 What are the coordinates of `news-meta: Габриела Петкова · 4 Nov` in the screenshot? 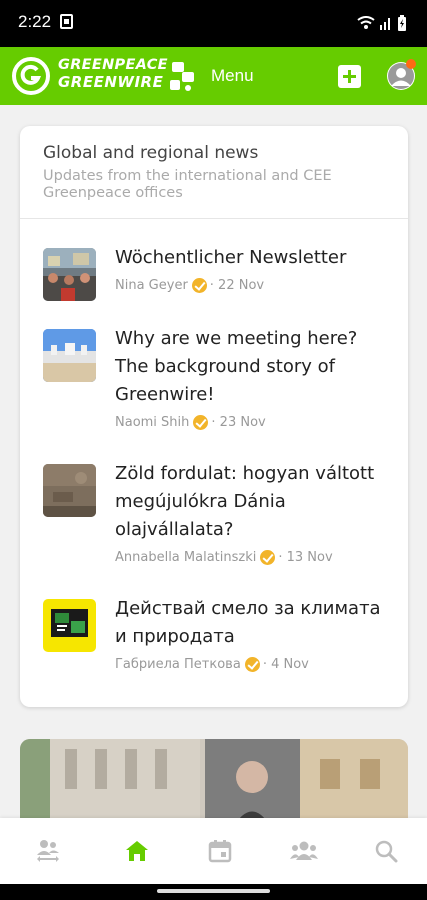 It's located at (212, 664).